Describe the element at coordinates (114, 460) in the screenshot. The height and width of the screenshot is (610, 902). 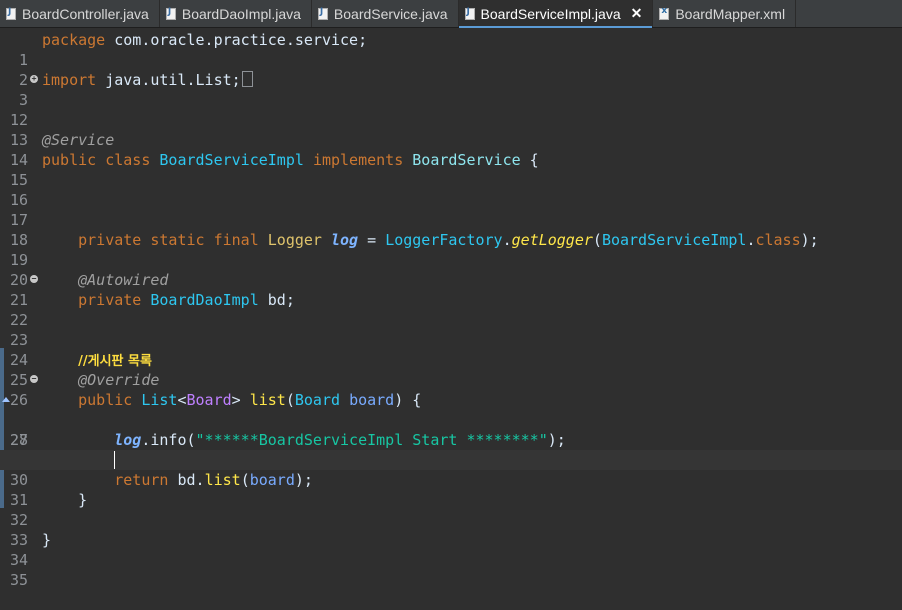
I see `text-cursor` at that location.